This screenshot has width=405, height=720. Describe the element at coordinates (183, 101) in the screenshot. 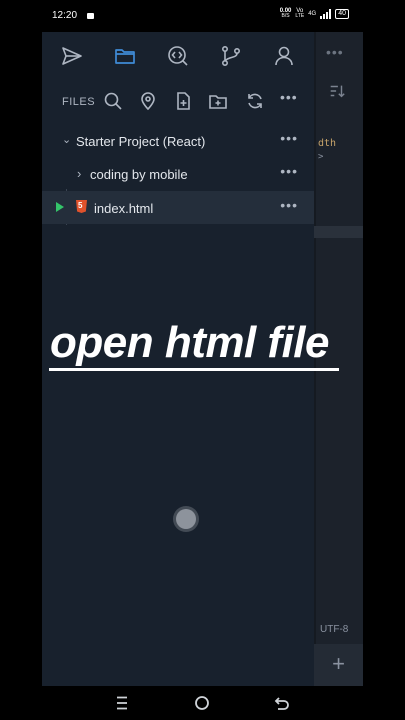

I see `new-file-icon` at that location.